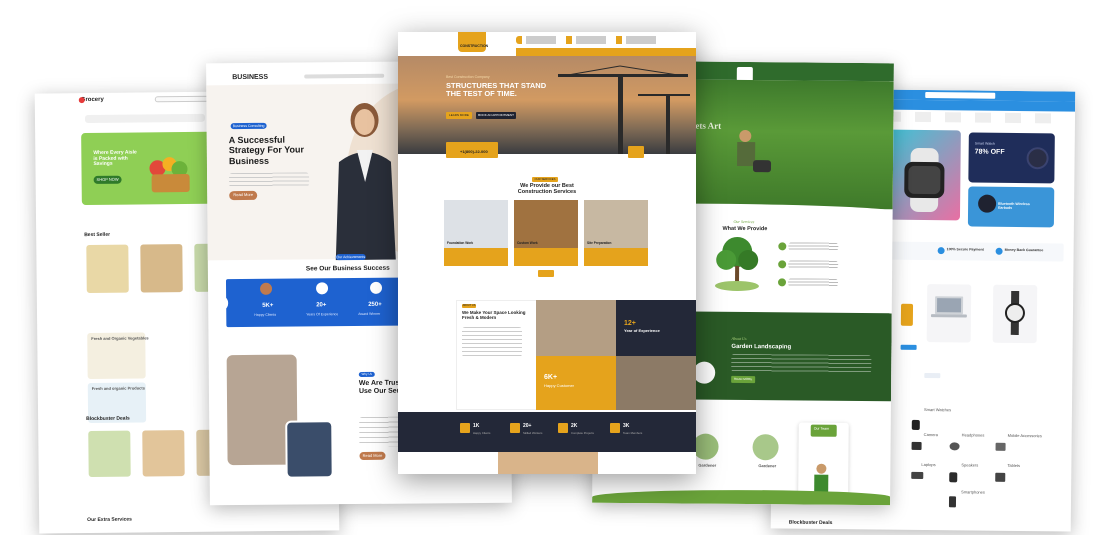  Describe the element at coordinates (375, 304) in the screenshot. I see `business-stat-value: 250+` at that location.